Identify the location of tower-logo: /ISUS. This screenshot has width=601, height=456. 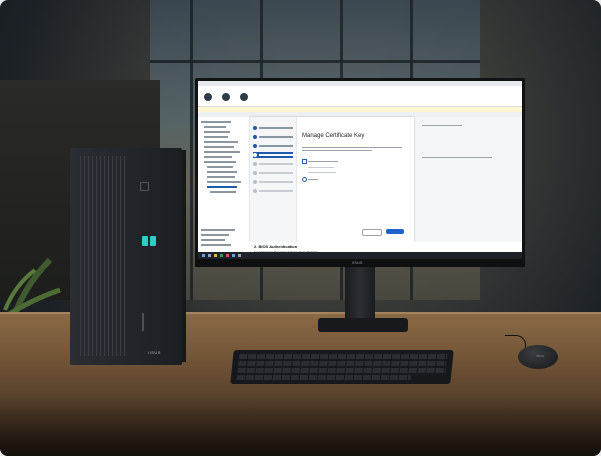
(154, 352).